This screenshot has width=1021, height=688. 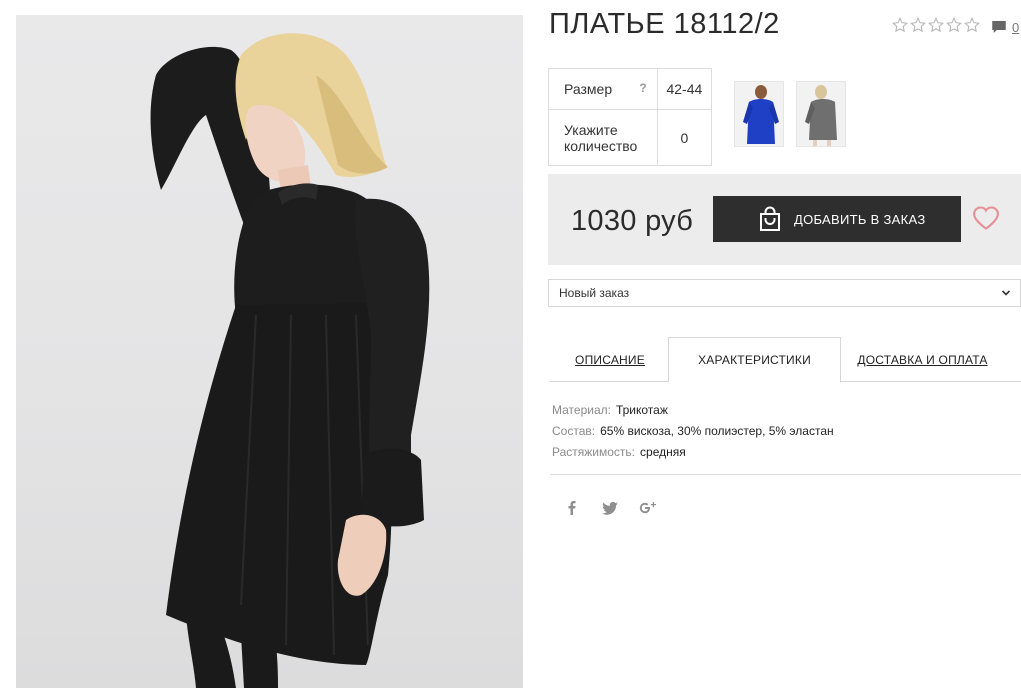 What do you see at coordinates (642, 88) in the screenshot?
I see `size-help-icon: ?` at bounding box center [642, 88].